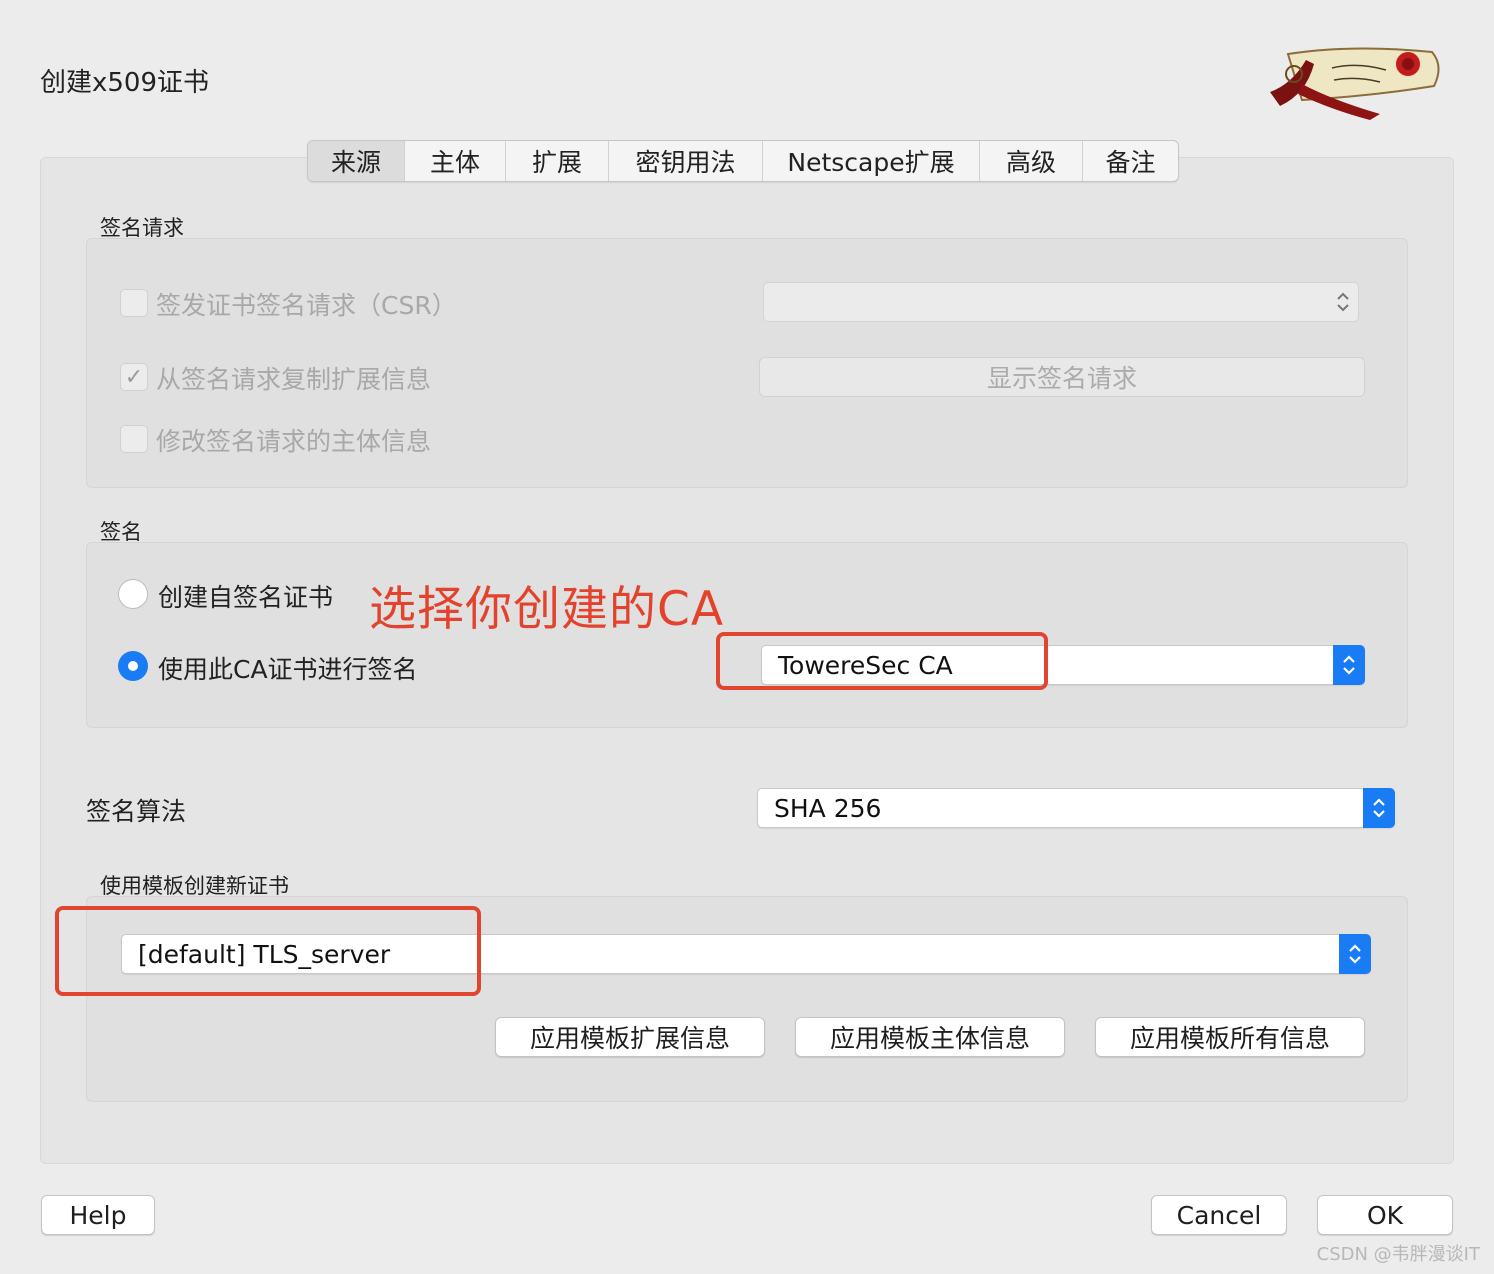 The image size is (1494, 1274). Describe the element at coordinates (1061, 302) in the screenshot. I see `csr-select` at that location.